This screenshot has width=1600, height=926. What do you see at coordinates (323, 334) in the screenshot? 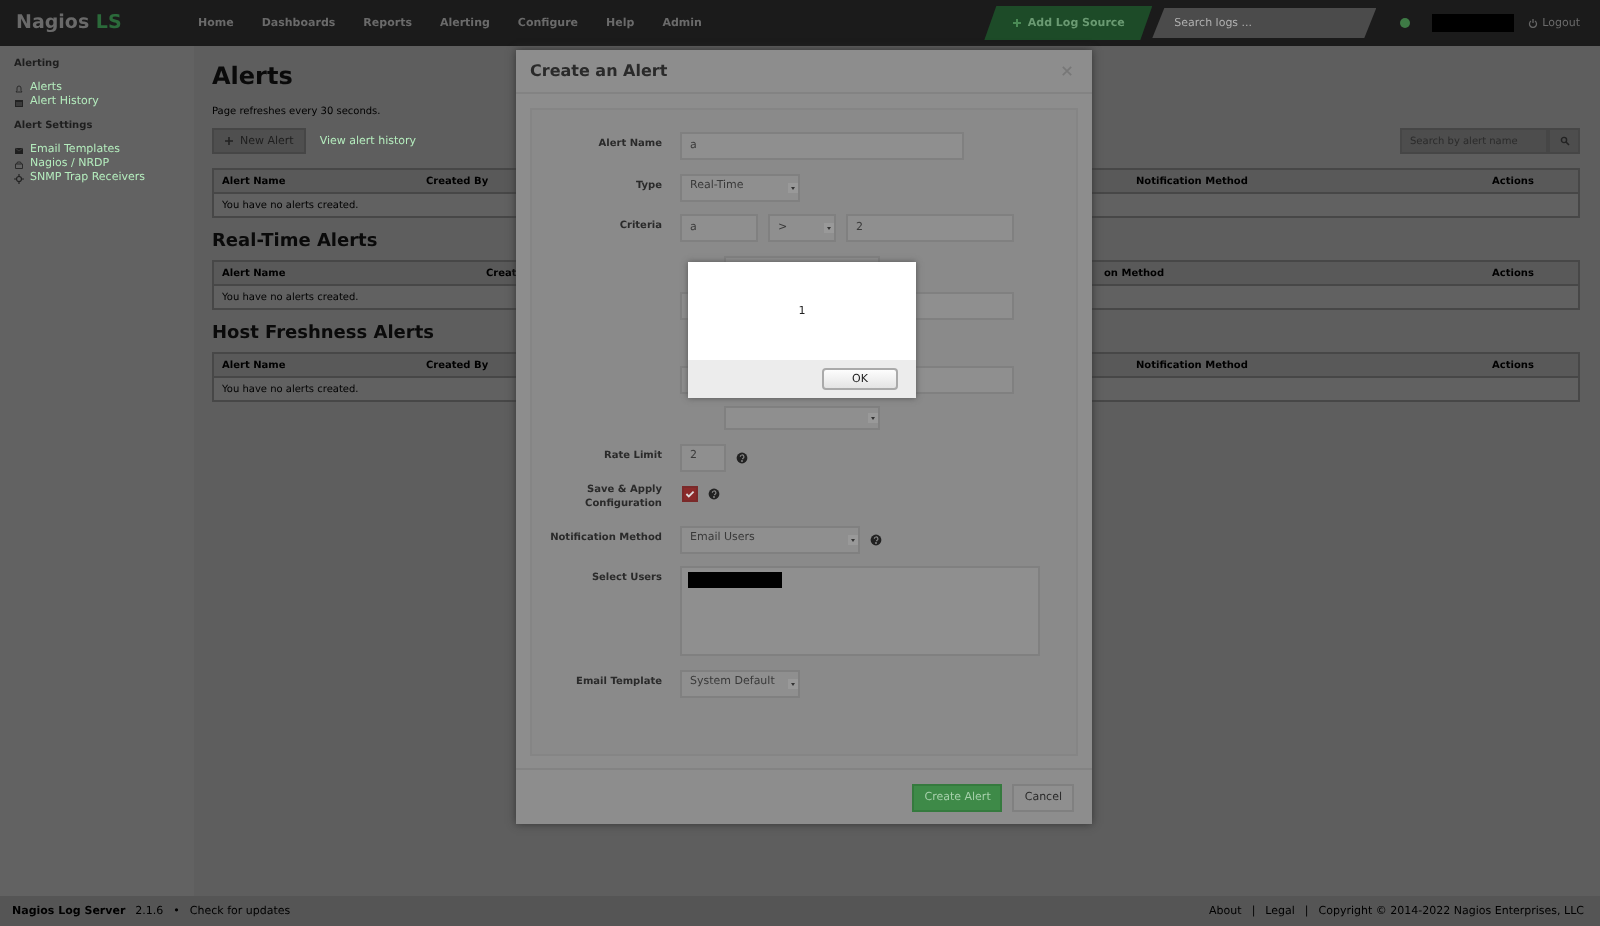
I see `section-title: Host Freshness Alerts` at bounding box center [323, 334].